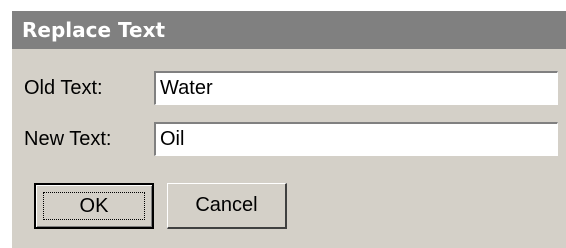 Image resolution: width=566 pixels, height=248 pixels. I want to click on new-text-field: Oil, so click(356, 139).